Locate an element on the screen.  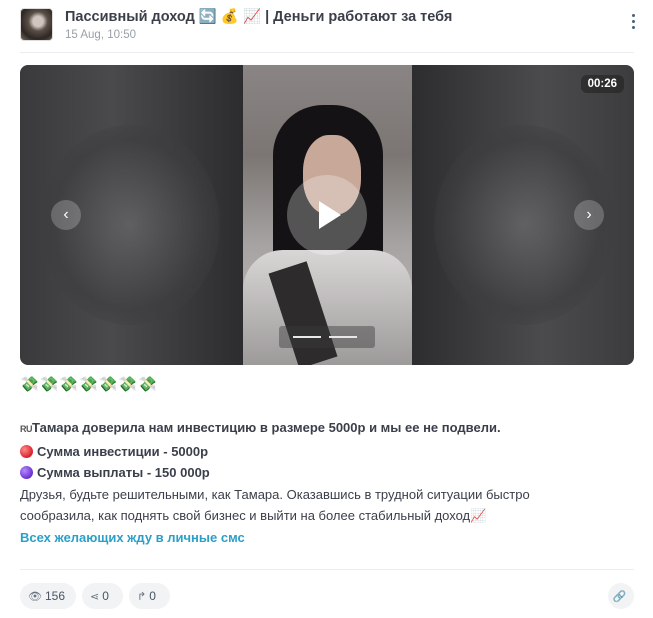
kebab-menu-icon is located at coordinates (633, 23).